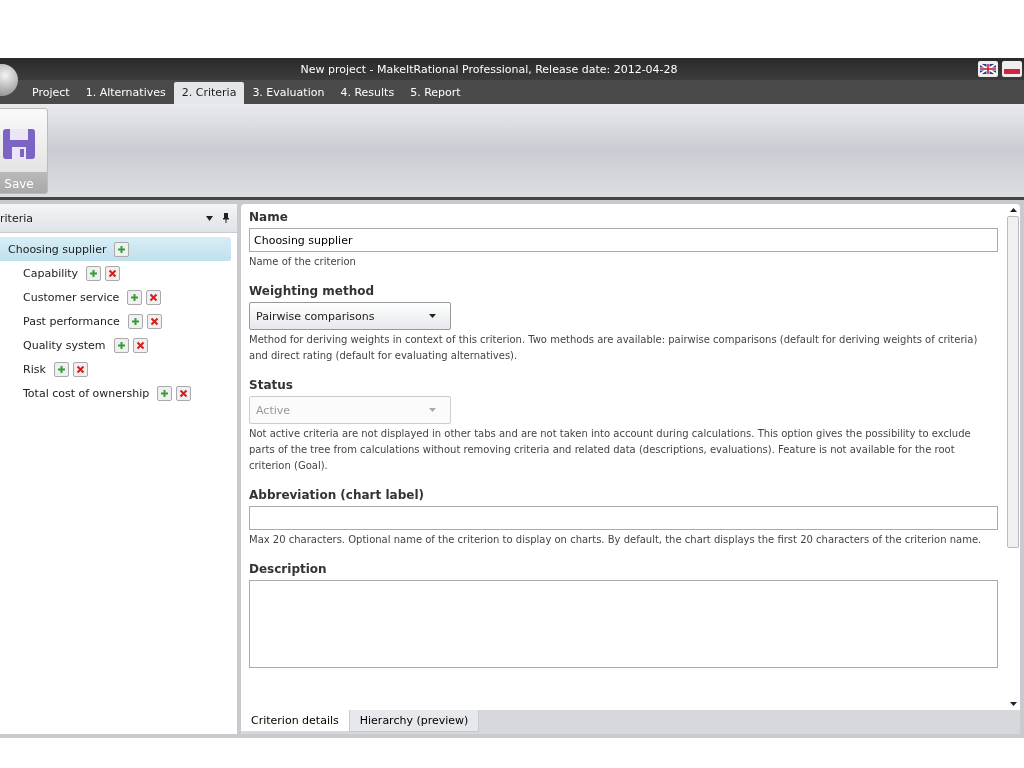 The image size is (1024, 768). What do you see at coordinates (125, 93) in the screenshot?
I see `tab: 1. Alternatives` at bounding box center [125, 93].